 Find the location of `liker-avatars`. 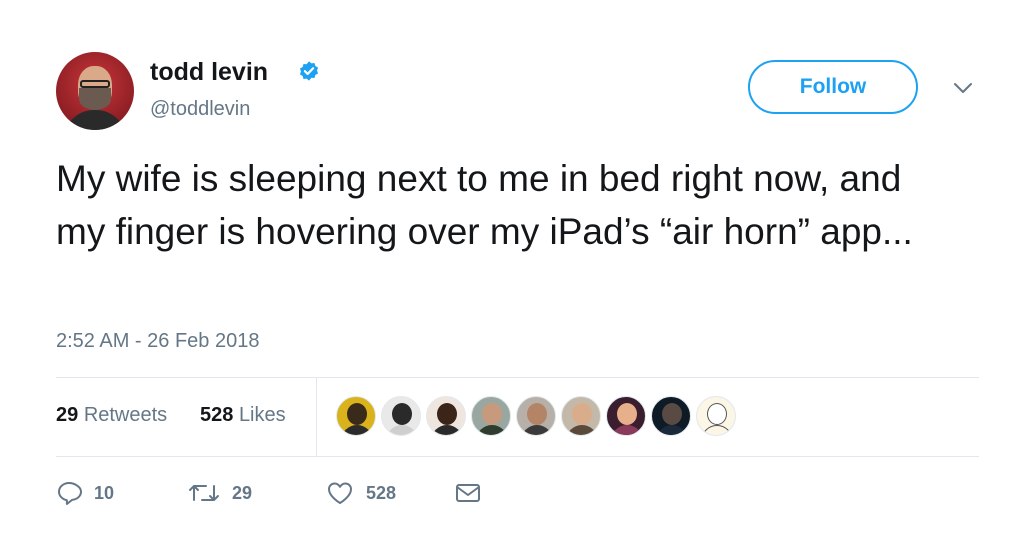

liker-avatars is located at coordinates (538, 417).